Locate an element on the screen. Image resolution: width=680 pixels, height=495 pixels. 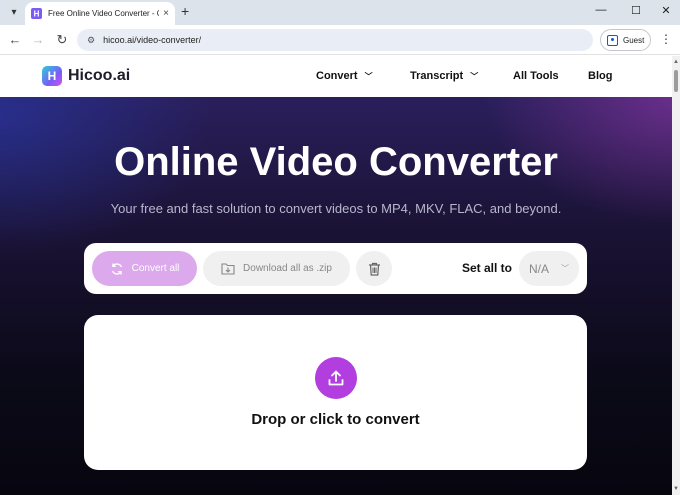
reload-icon: ↻ is located at coordinates (62, 40).